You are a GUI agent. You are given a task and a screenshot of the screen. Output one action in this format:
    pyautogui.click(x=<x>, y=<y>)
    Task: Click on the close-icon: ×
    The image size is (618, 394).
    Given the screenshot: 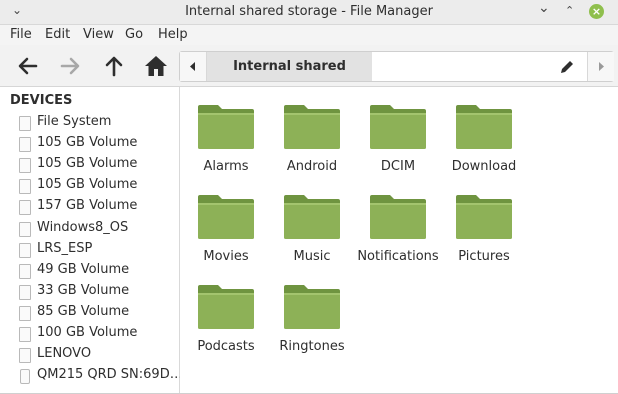 What is the action you would take?
    pyautogui.click(x=596, y=11)
    